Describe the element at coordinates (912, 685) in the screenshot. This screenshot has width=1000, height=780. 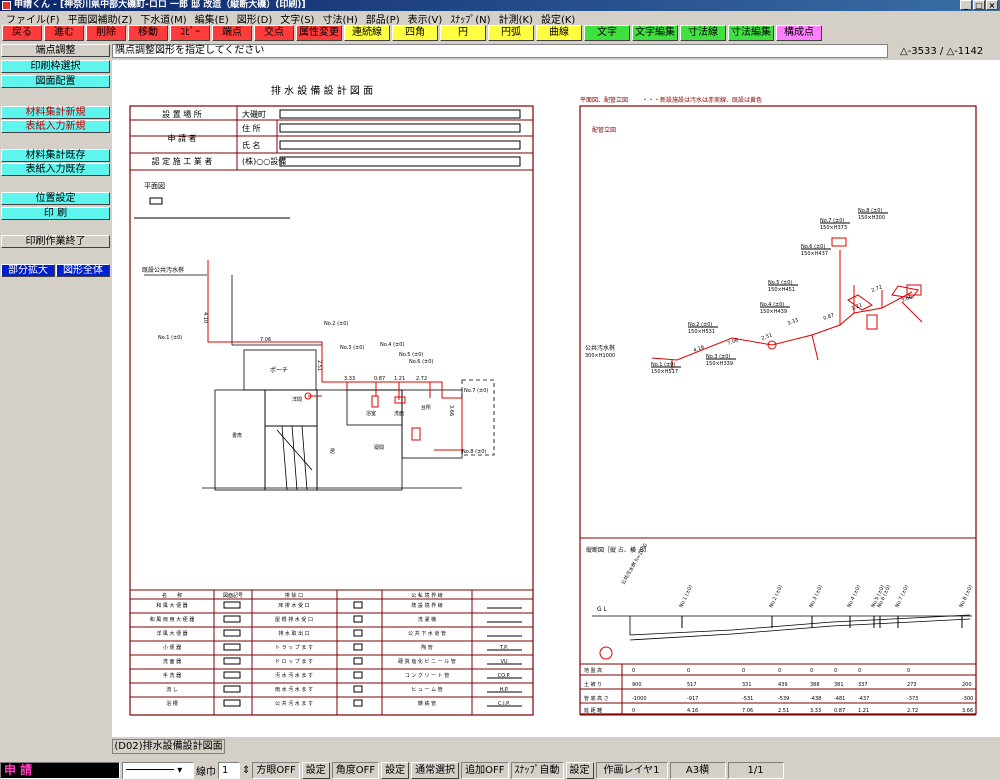
I see `profile-cell-1-8: 273` at that location.